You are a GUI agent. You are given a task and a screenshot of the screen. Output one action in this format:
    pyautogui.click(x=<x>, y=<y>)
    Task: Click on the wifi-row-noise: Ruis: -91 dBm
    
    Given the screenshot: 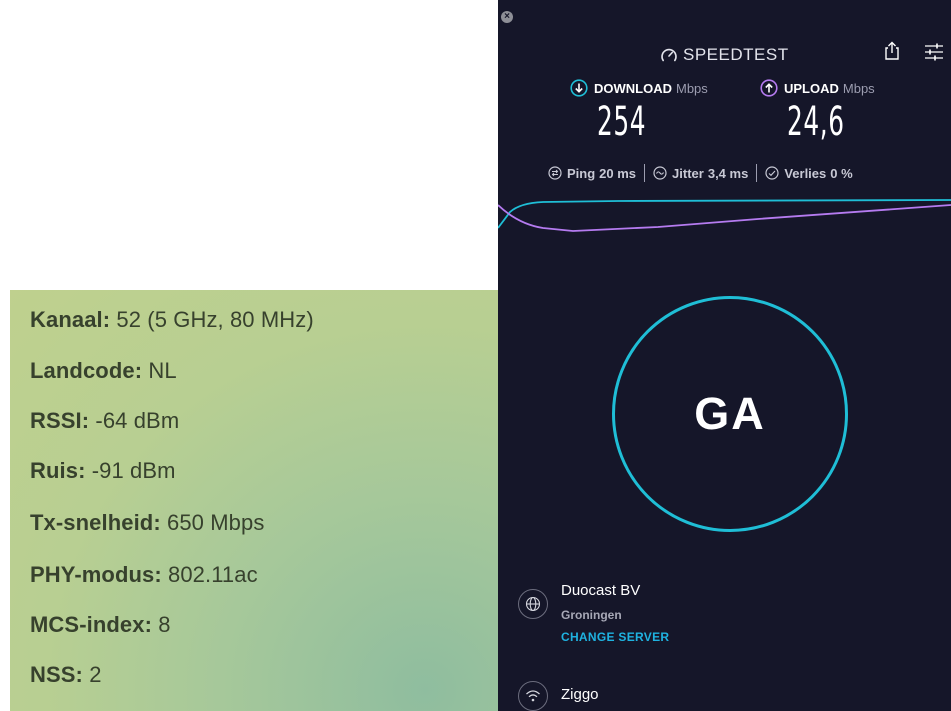 What is the action you would take?
    pyautogui.click(x=103, y=471)
    